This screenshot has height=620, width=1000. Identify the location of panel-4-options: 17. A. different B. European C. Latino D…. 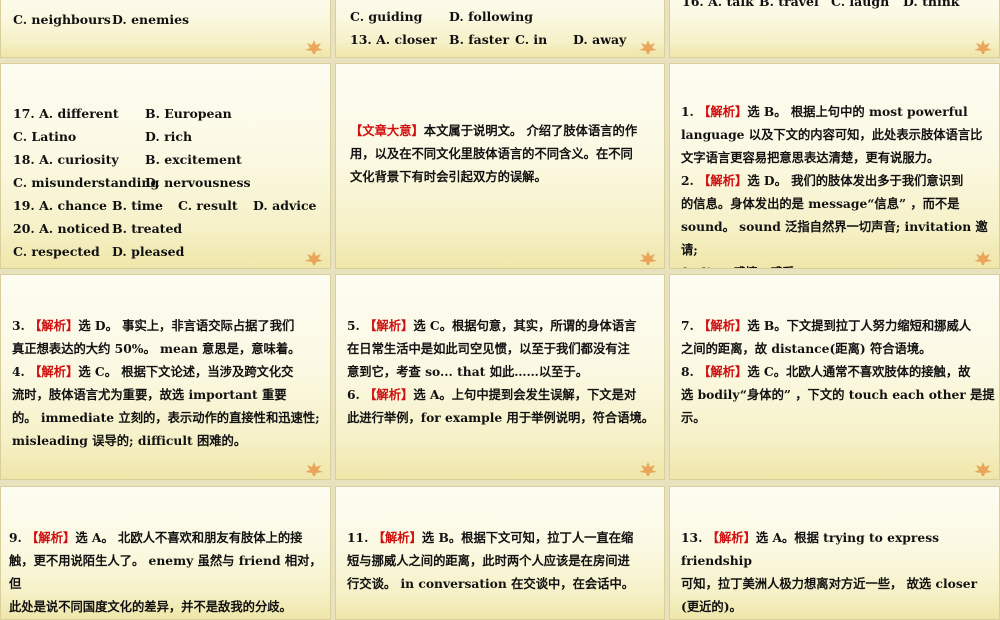
(165, 166).